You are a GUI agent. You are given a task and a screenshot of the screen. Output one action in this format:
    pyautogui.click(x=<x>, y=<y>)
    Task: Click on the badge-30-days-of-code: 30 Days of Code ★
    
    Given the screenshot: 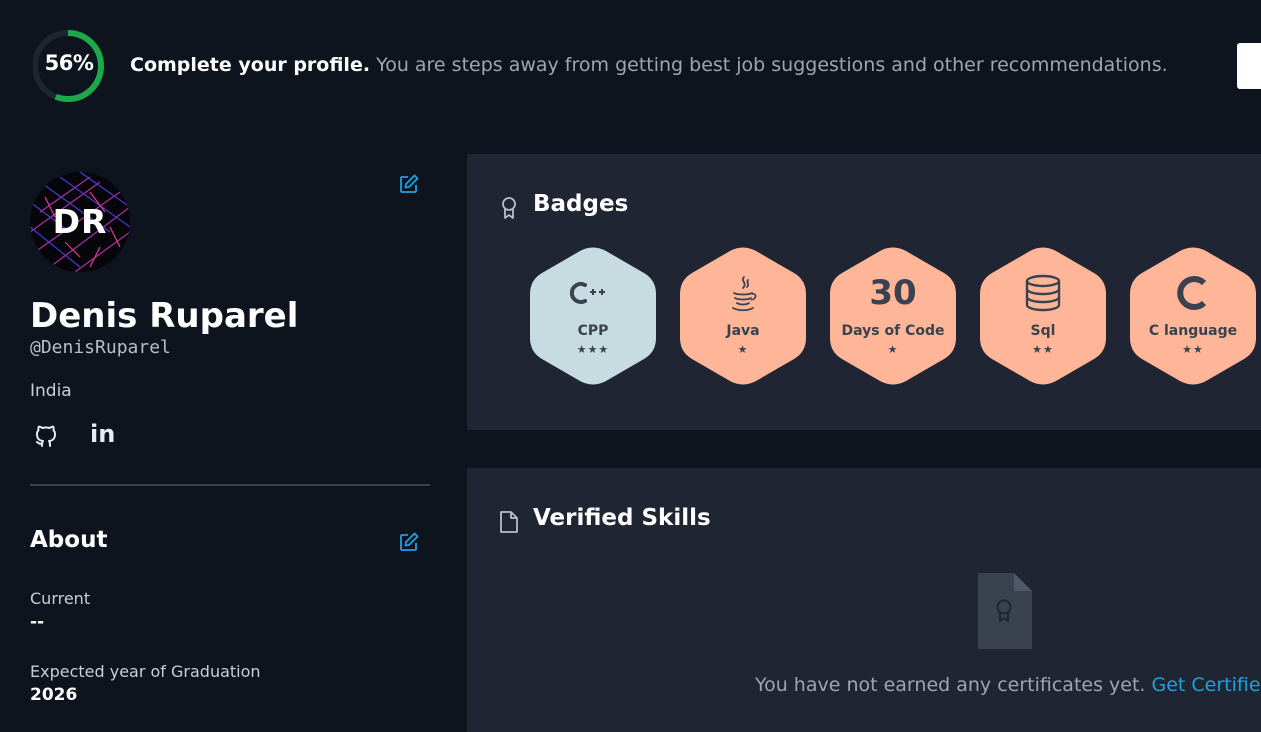 What is the action you would take?
    pyautogui.click(x=893, y=316)
    